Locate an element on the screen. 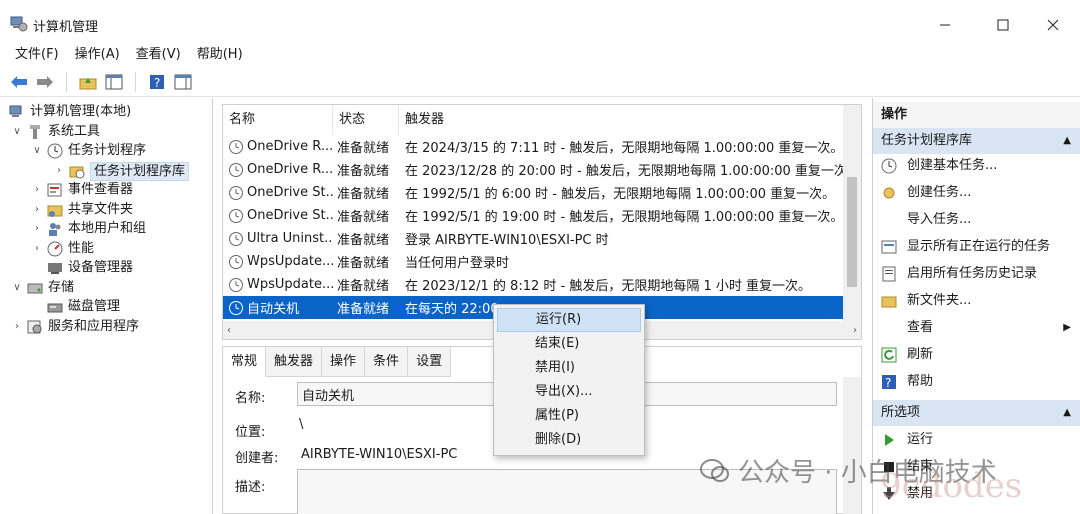  tree-item-system-tools: ∨ 系统工具 is located at coordinates (55, 132).